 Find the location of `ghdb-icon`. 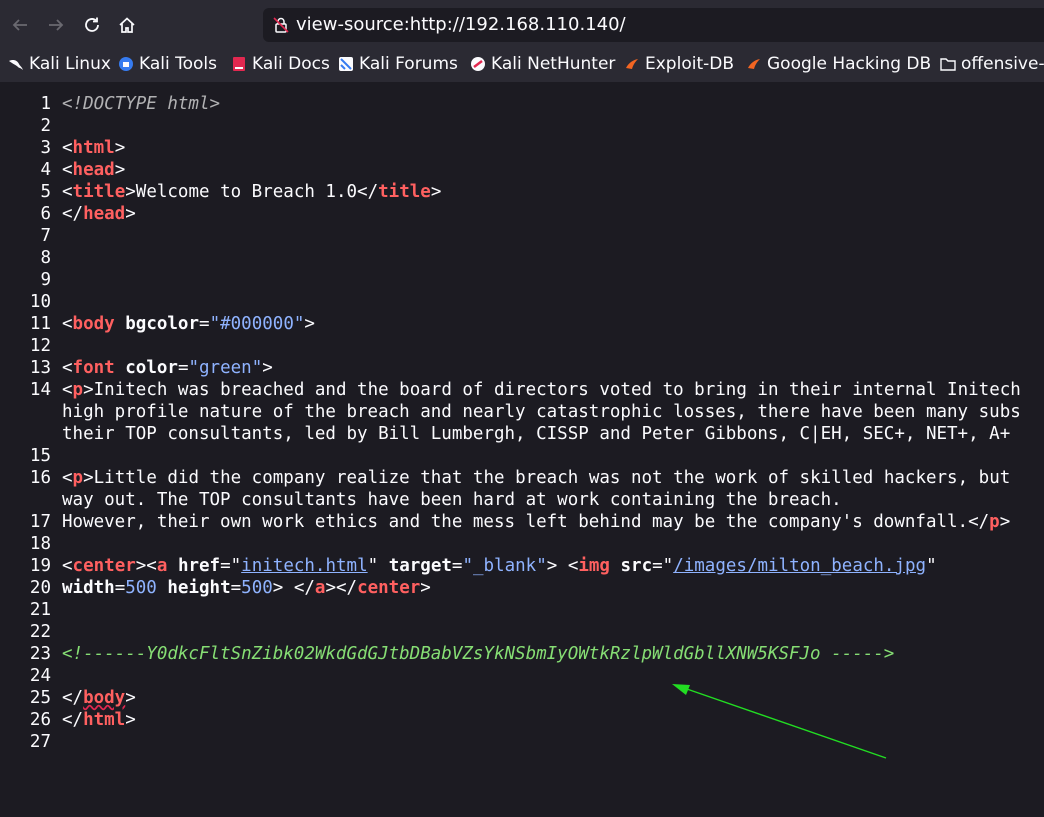

ghdb-icon is located at coordinates (754, 64).